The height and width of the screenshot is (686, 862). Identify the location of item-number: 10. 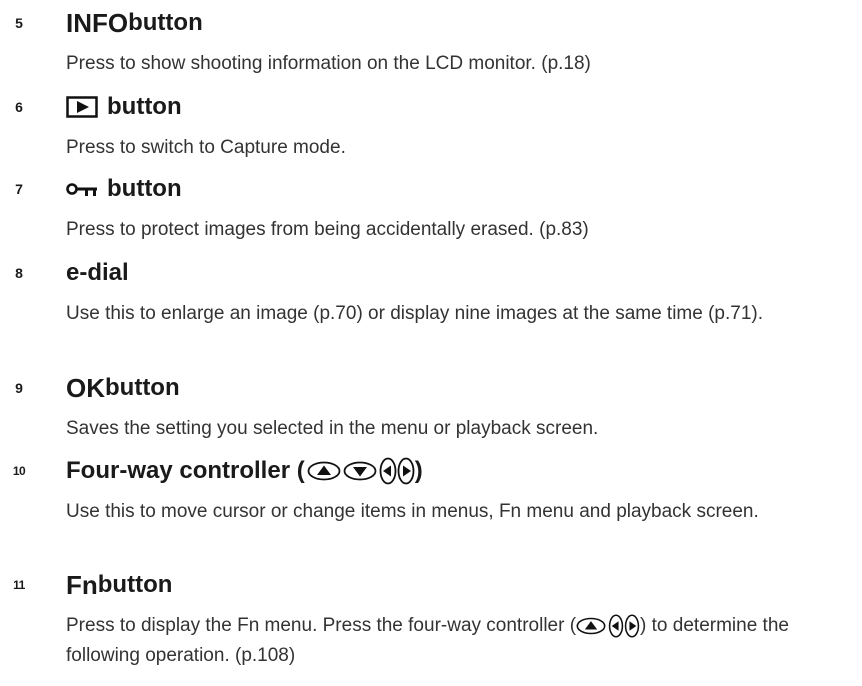
(19, 471).